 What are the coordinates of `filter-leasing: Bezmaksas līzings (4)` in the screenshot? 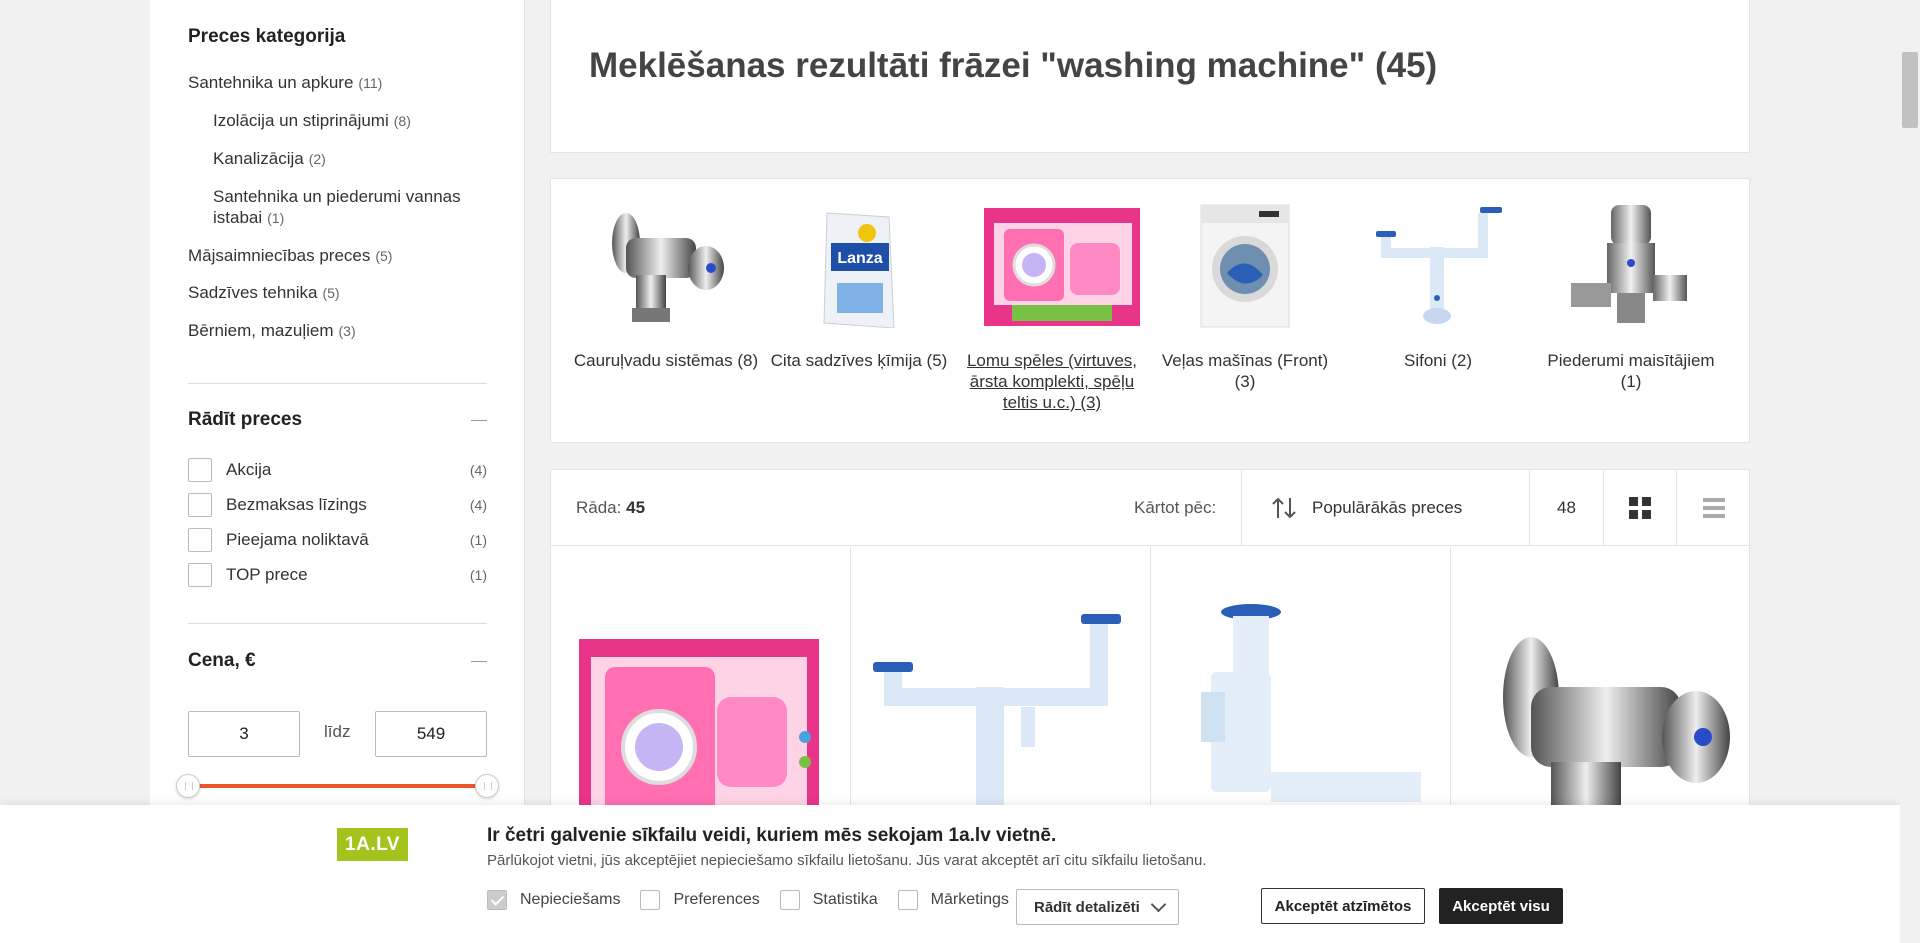 It's located at (337, 505).